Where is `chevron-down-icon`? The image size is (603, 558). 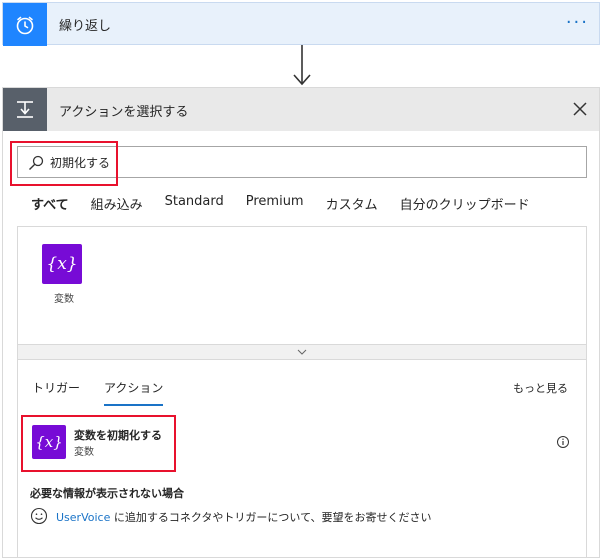 chevron-down-icon is located at coordinates (302, 352).